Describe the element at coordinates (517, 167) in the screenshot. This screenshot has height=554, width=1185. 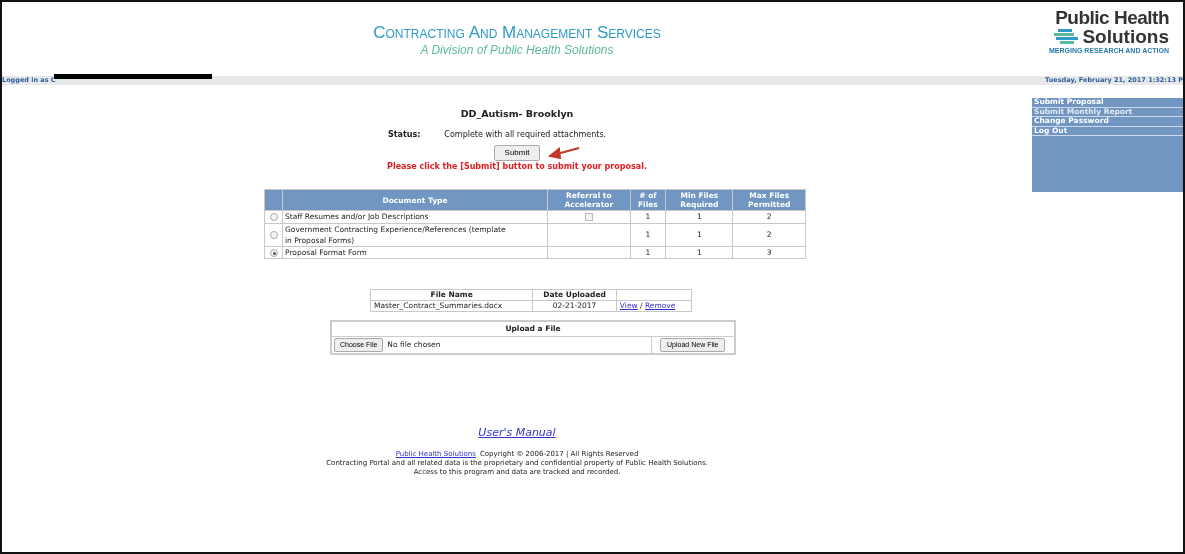
I see `warning-message: Please click the [Submit] button to submit your proposal.` at that location.